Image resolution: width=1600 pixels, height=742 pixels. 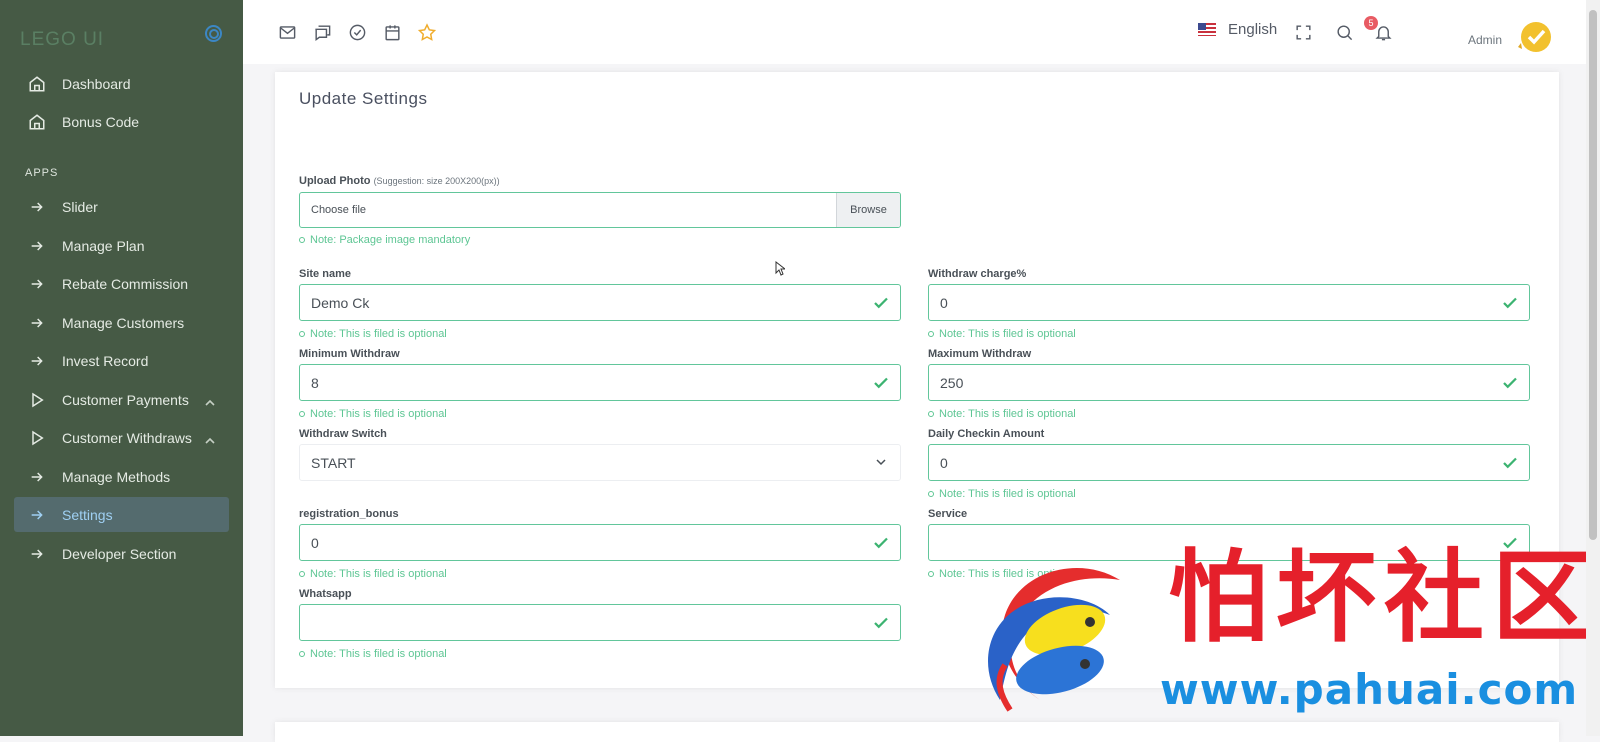 What do you see at coordinates (121, 514) in the screenshot?
I see `sidebar-item-settings: Settings` at bounding box center [121, 514].